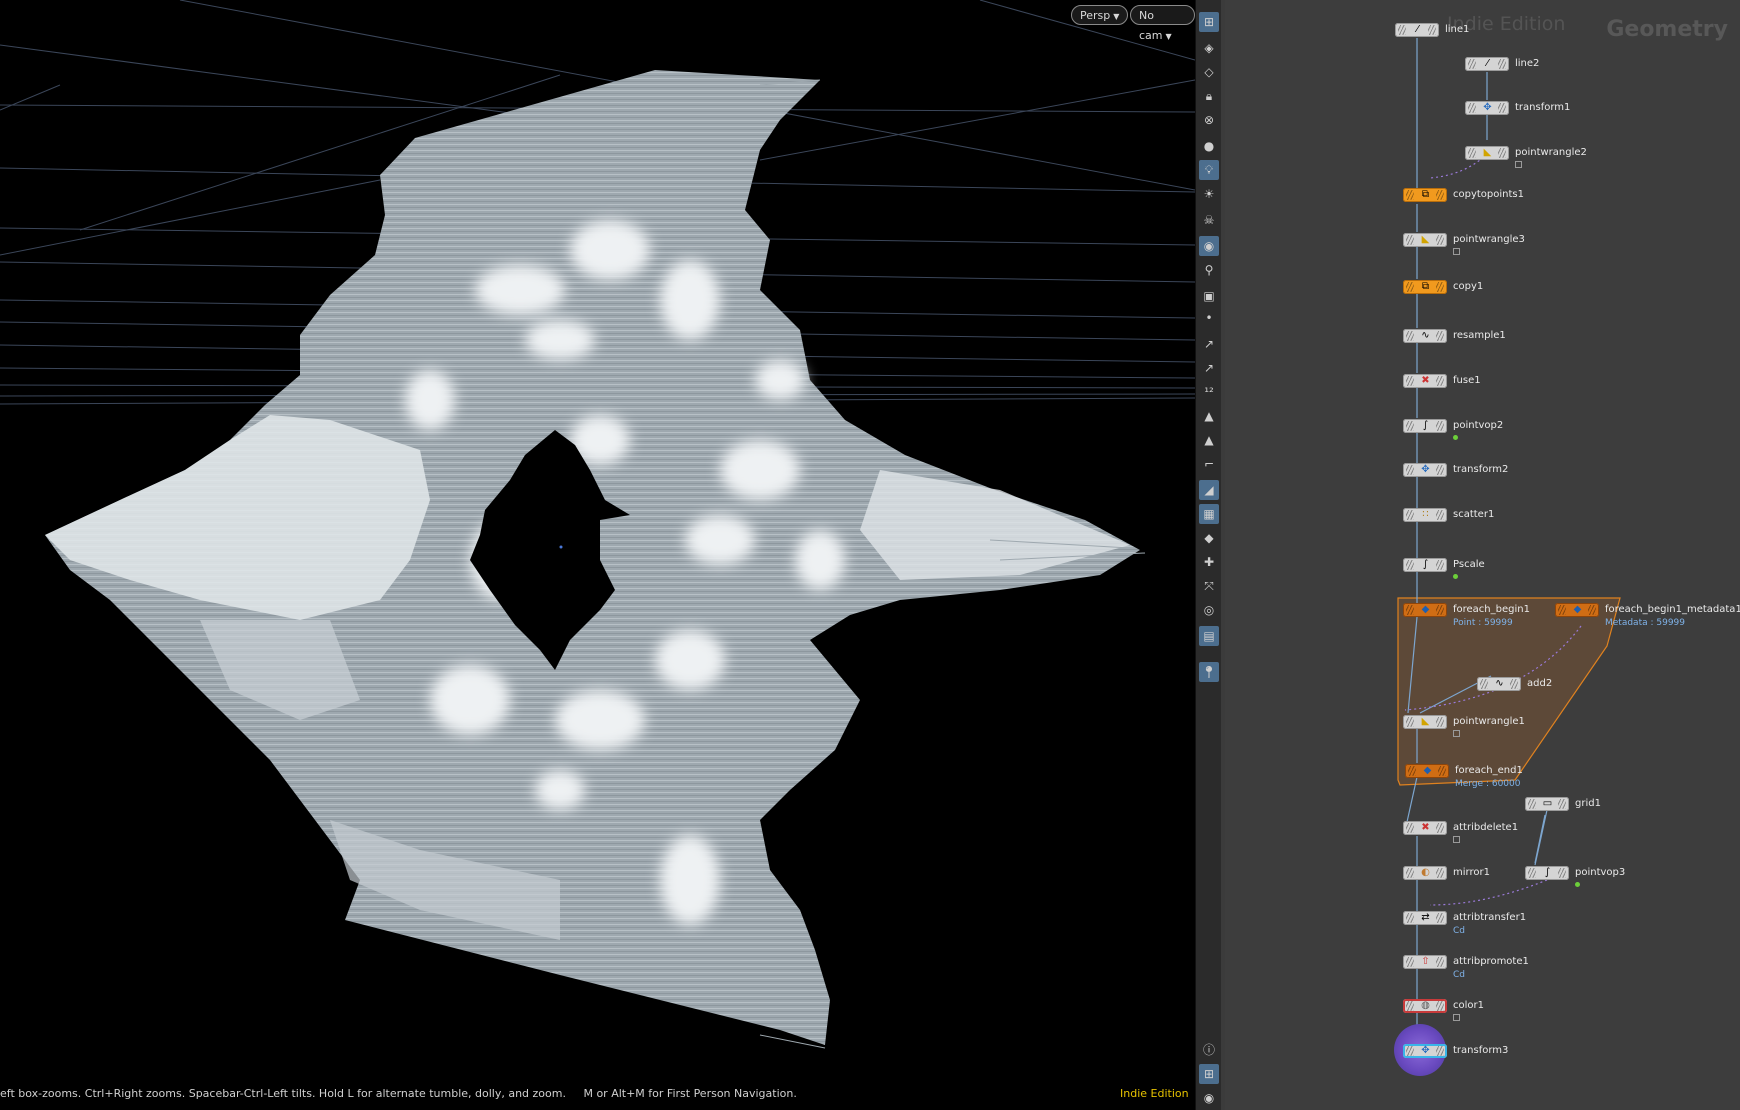  What do you see at coordinates (1209, 270) in the screenshot?
I see `camera-link-icon: ⚲` at bounding box center [1209, 270].